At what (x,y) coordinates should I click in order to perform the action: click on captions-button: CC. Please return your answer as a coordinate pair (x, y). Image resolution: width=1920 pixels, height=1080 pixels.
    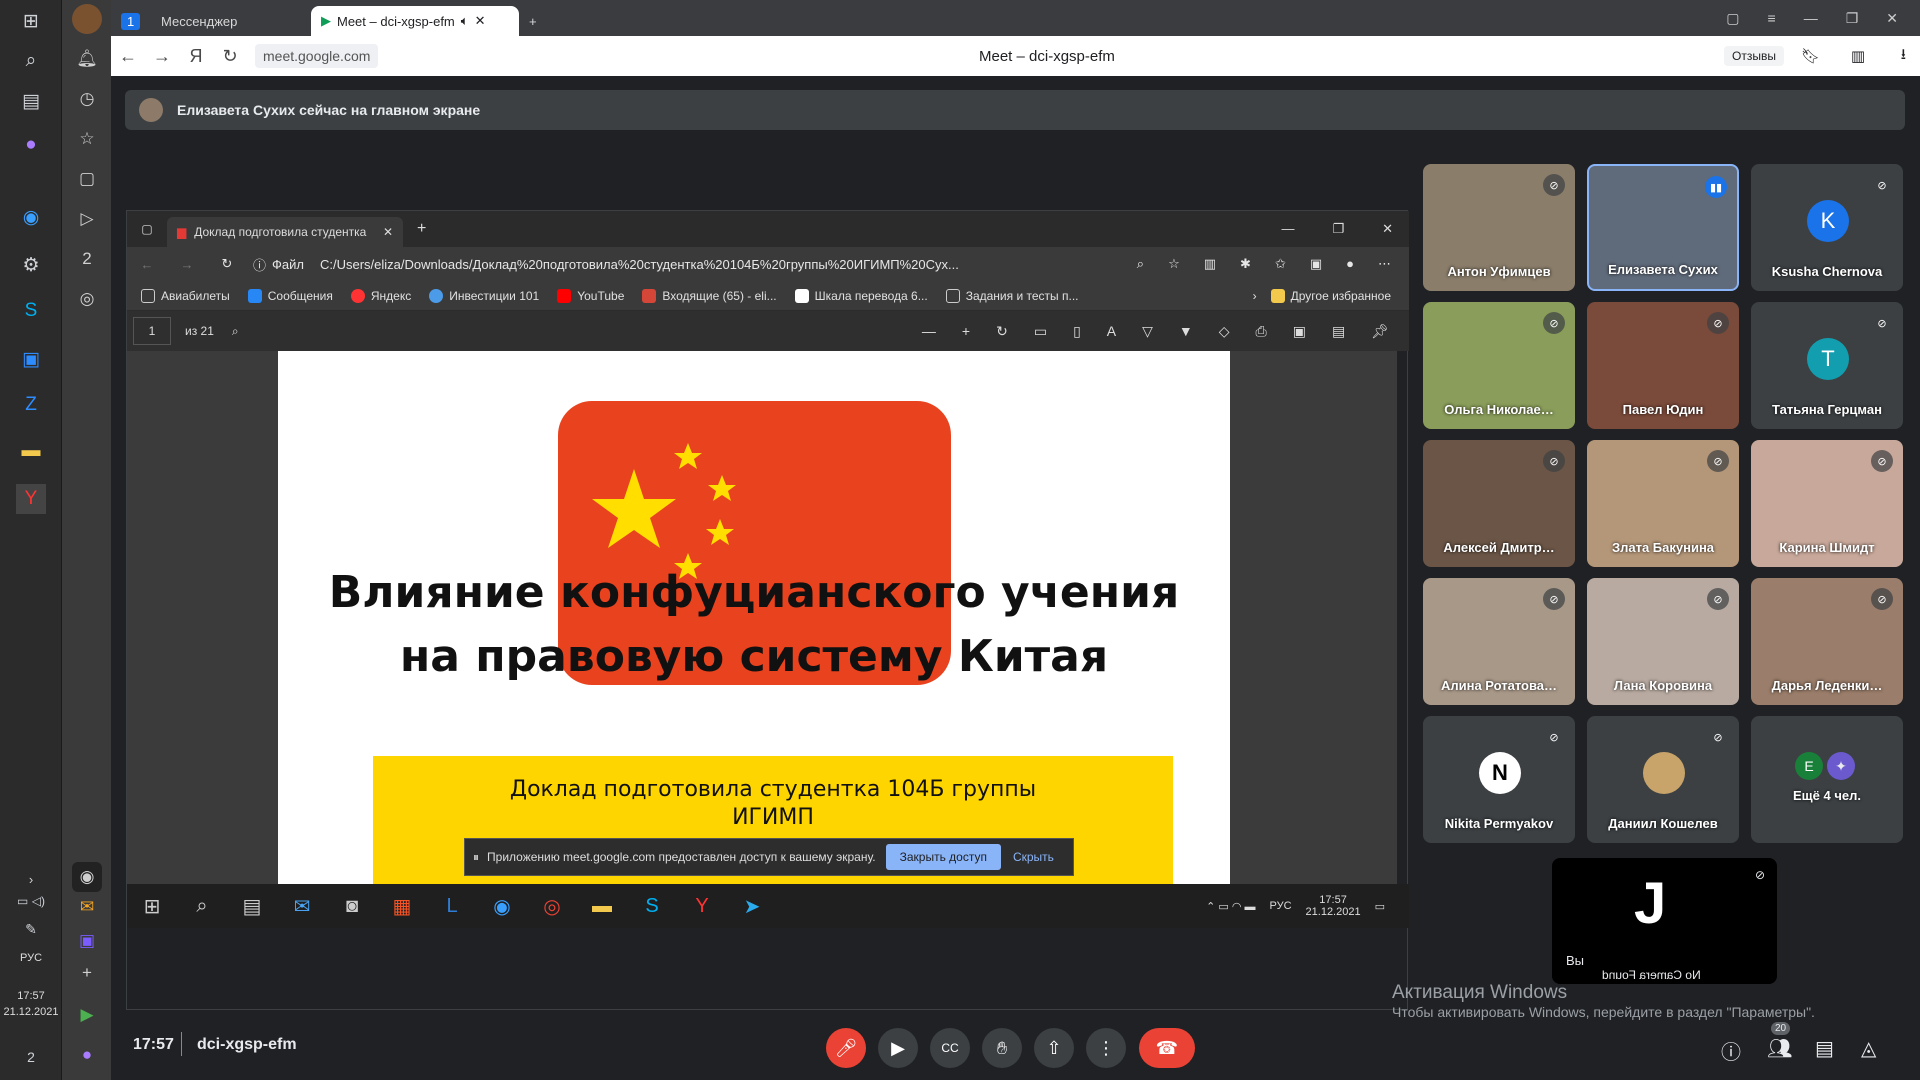
    Looking at the image, I should click on (950, 1048).